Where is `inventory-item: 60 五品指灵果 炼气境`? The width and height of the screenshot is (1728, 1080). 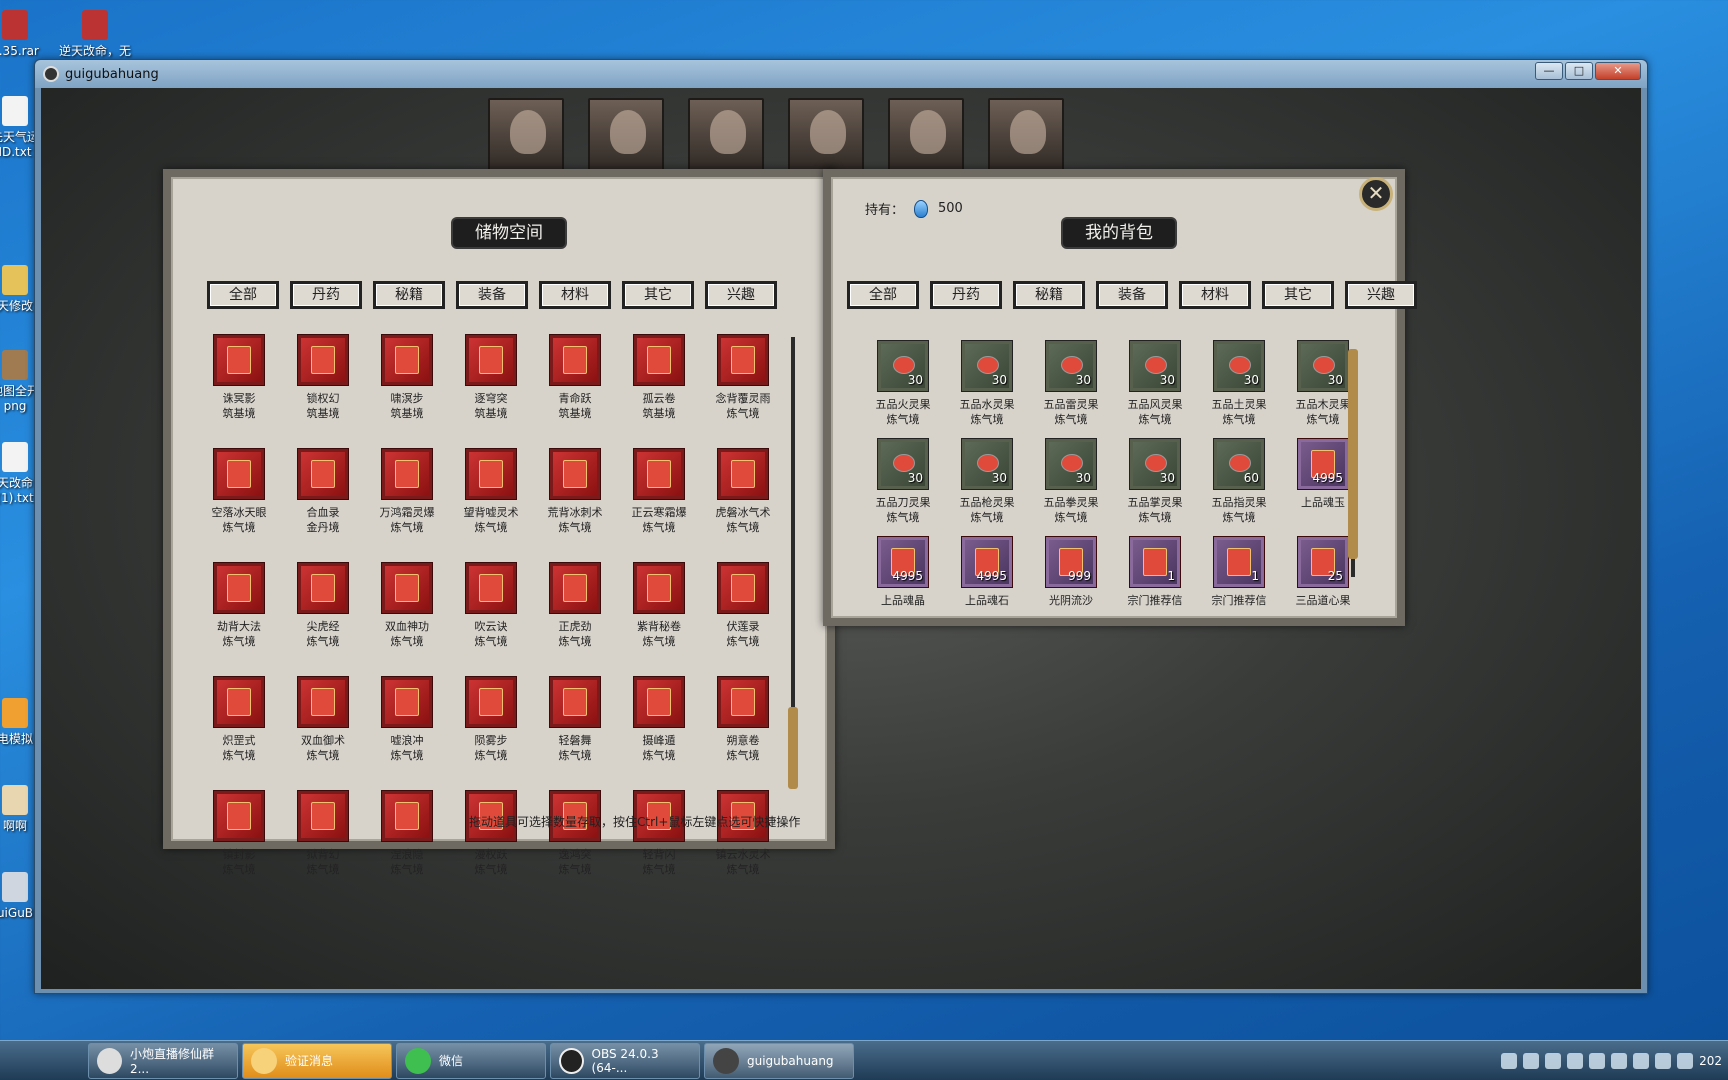 inventory-item: 60 五品指灵果 炼气境 is located at coordinates (1239, 482).